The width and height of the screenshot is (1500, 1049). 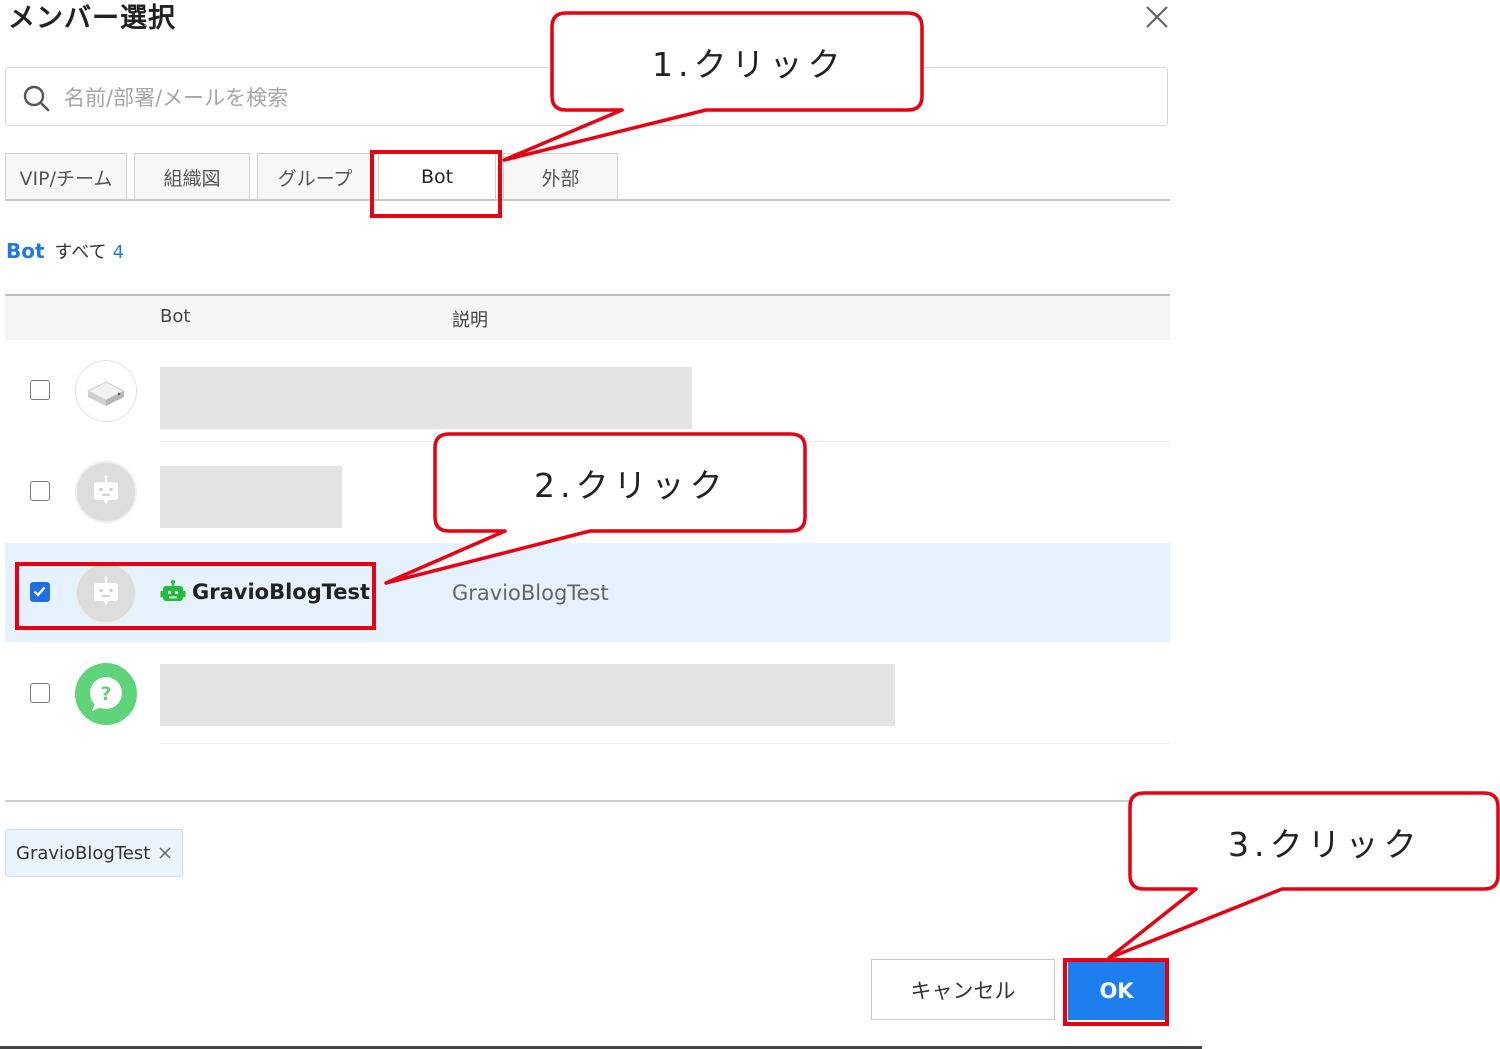 I want to click on count-all-label: すべて, so click(x=80, y=252).